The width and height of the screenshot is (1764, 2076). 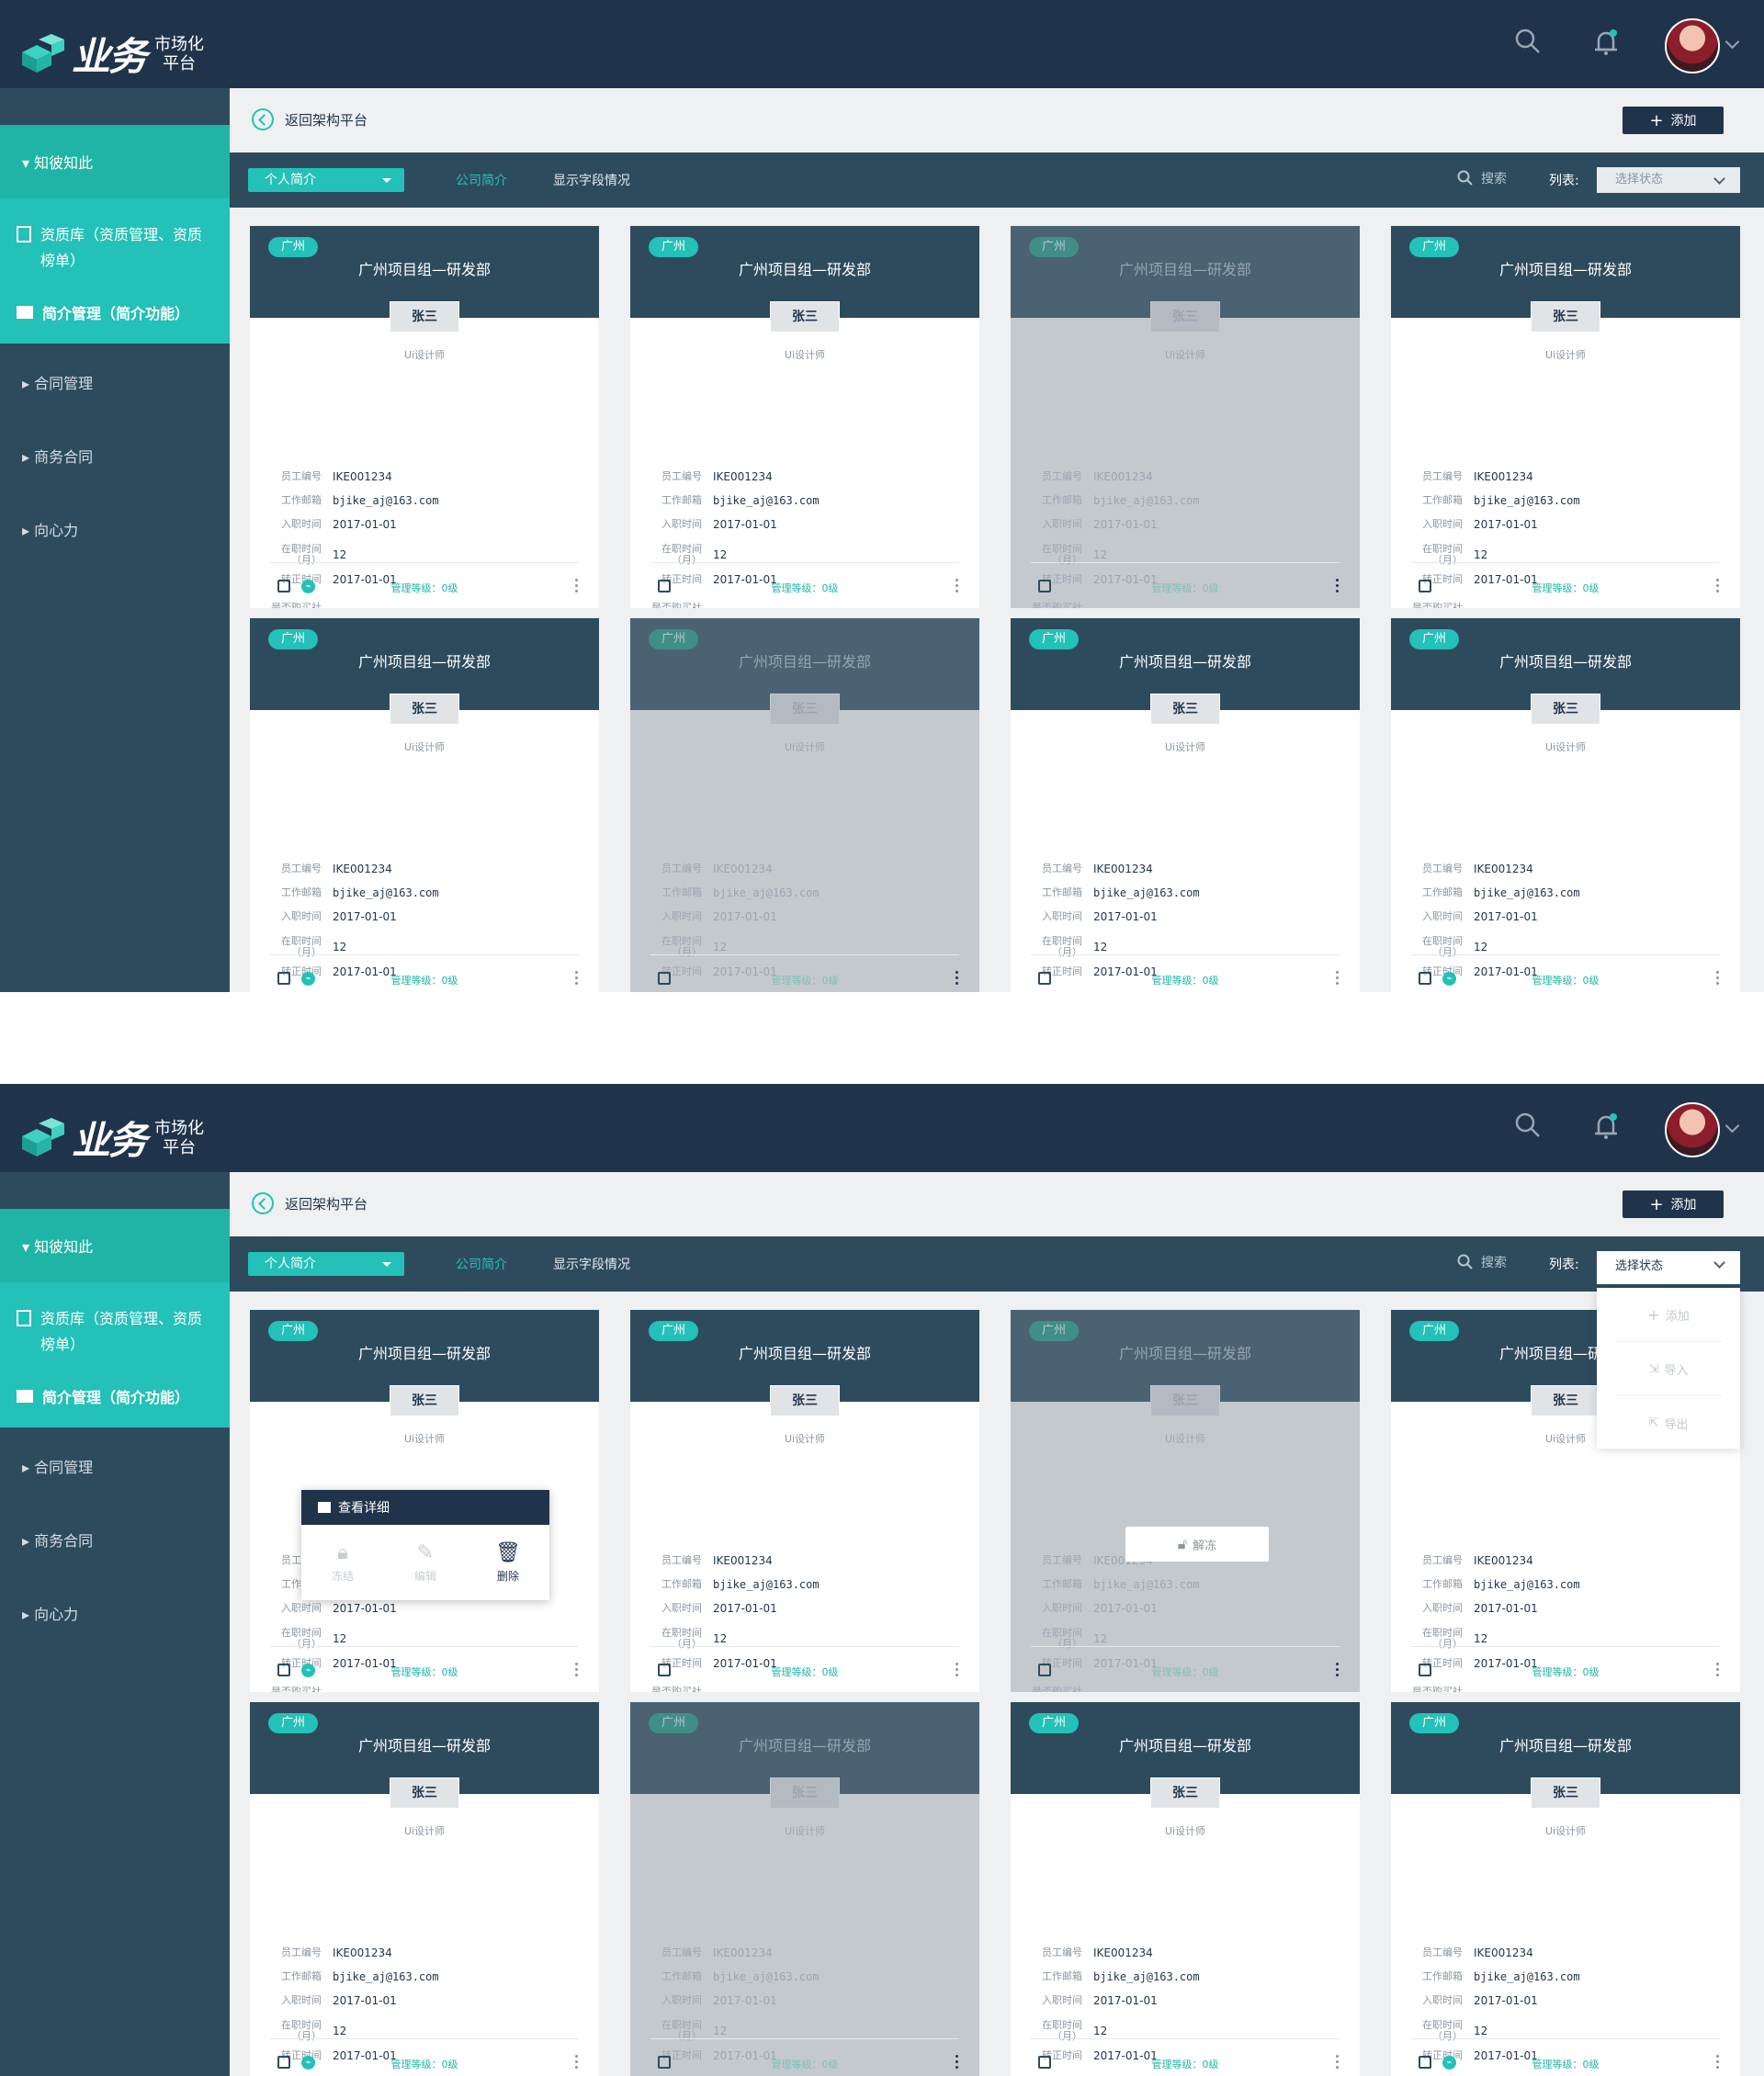 What do you see at coordinates (713, 2000) in the screenshot?
I see `field-row: 入职时间 2017-01-01` at bounding box center [713, 2000].